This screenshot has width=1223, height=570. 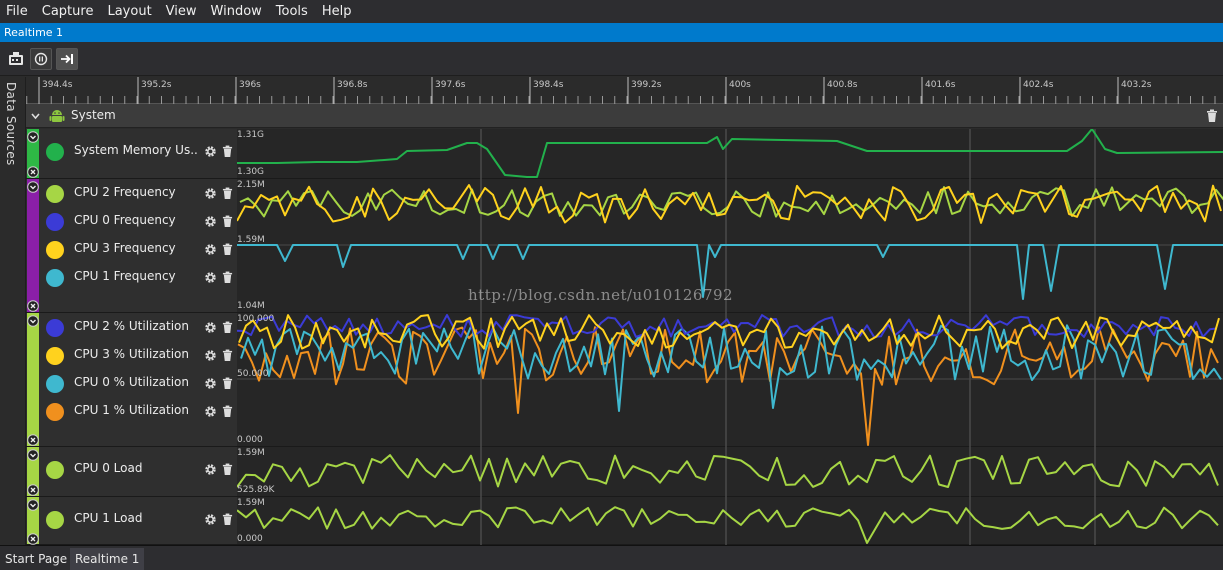 I want to click on tab-start-page: Start Page, so click(x=36, y=559).